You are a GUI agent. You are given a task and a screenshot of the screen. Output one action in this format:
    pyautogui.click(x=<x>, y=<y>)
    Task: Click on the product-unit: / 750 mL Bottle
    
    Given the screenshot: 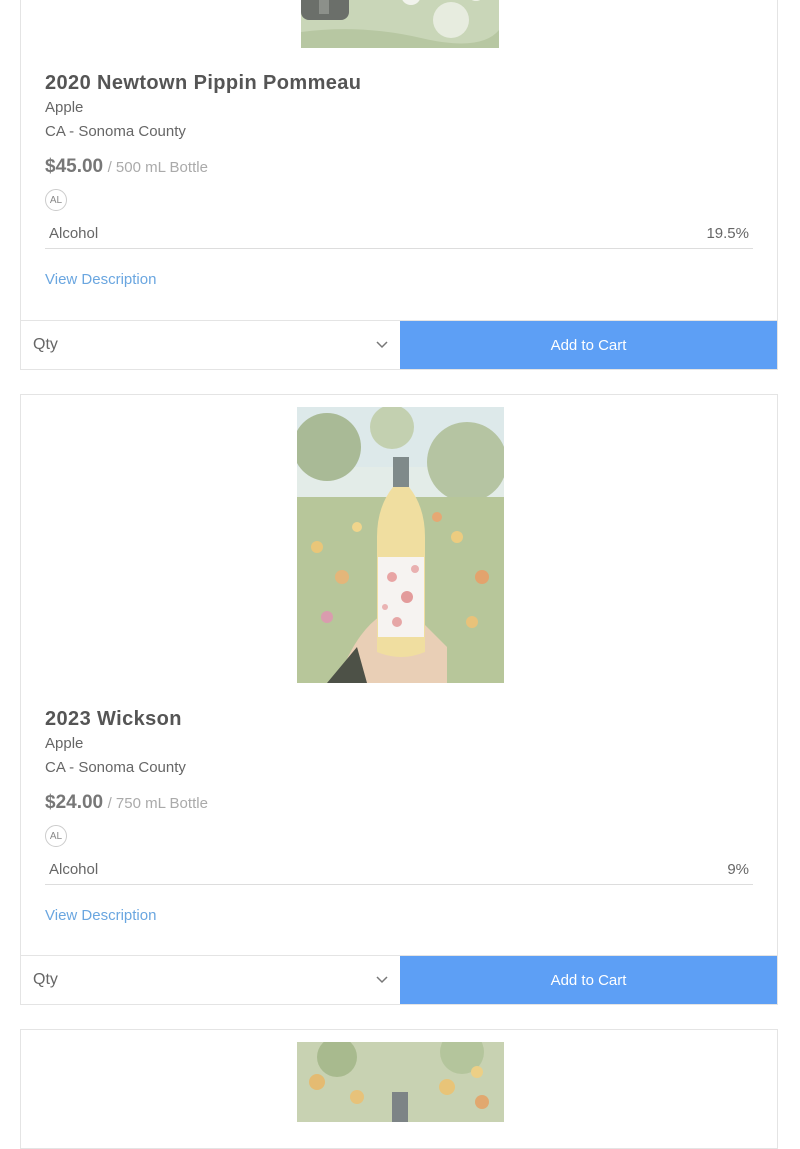 What is the action you would take?
    pyautogui.click(x=157, y=803)
    